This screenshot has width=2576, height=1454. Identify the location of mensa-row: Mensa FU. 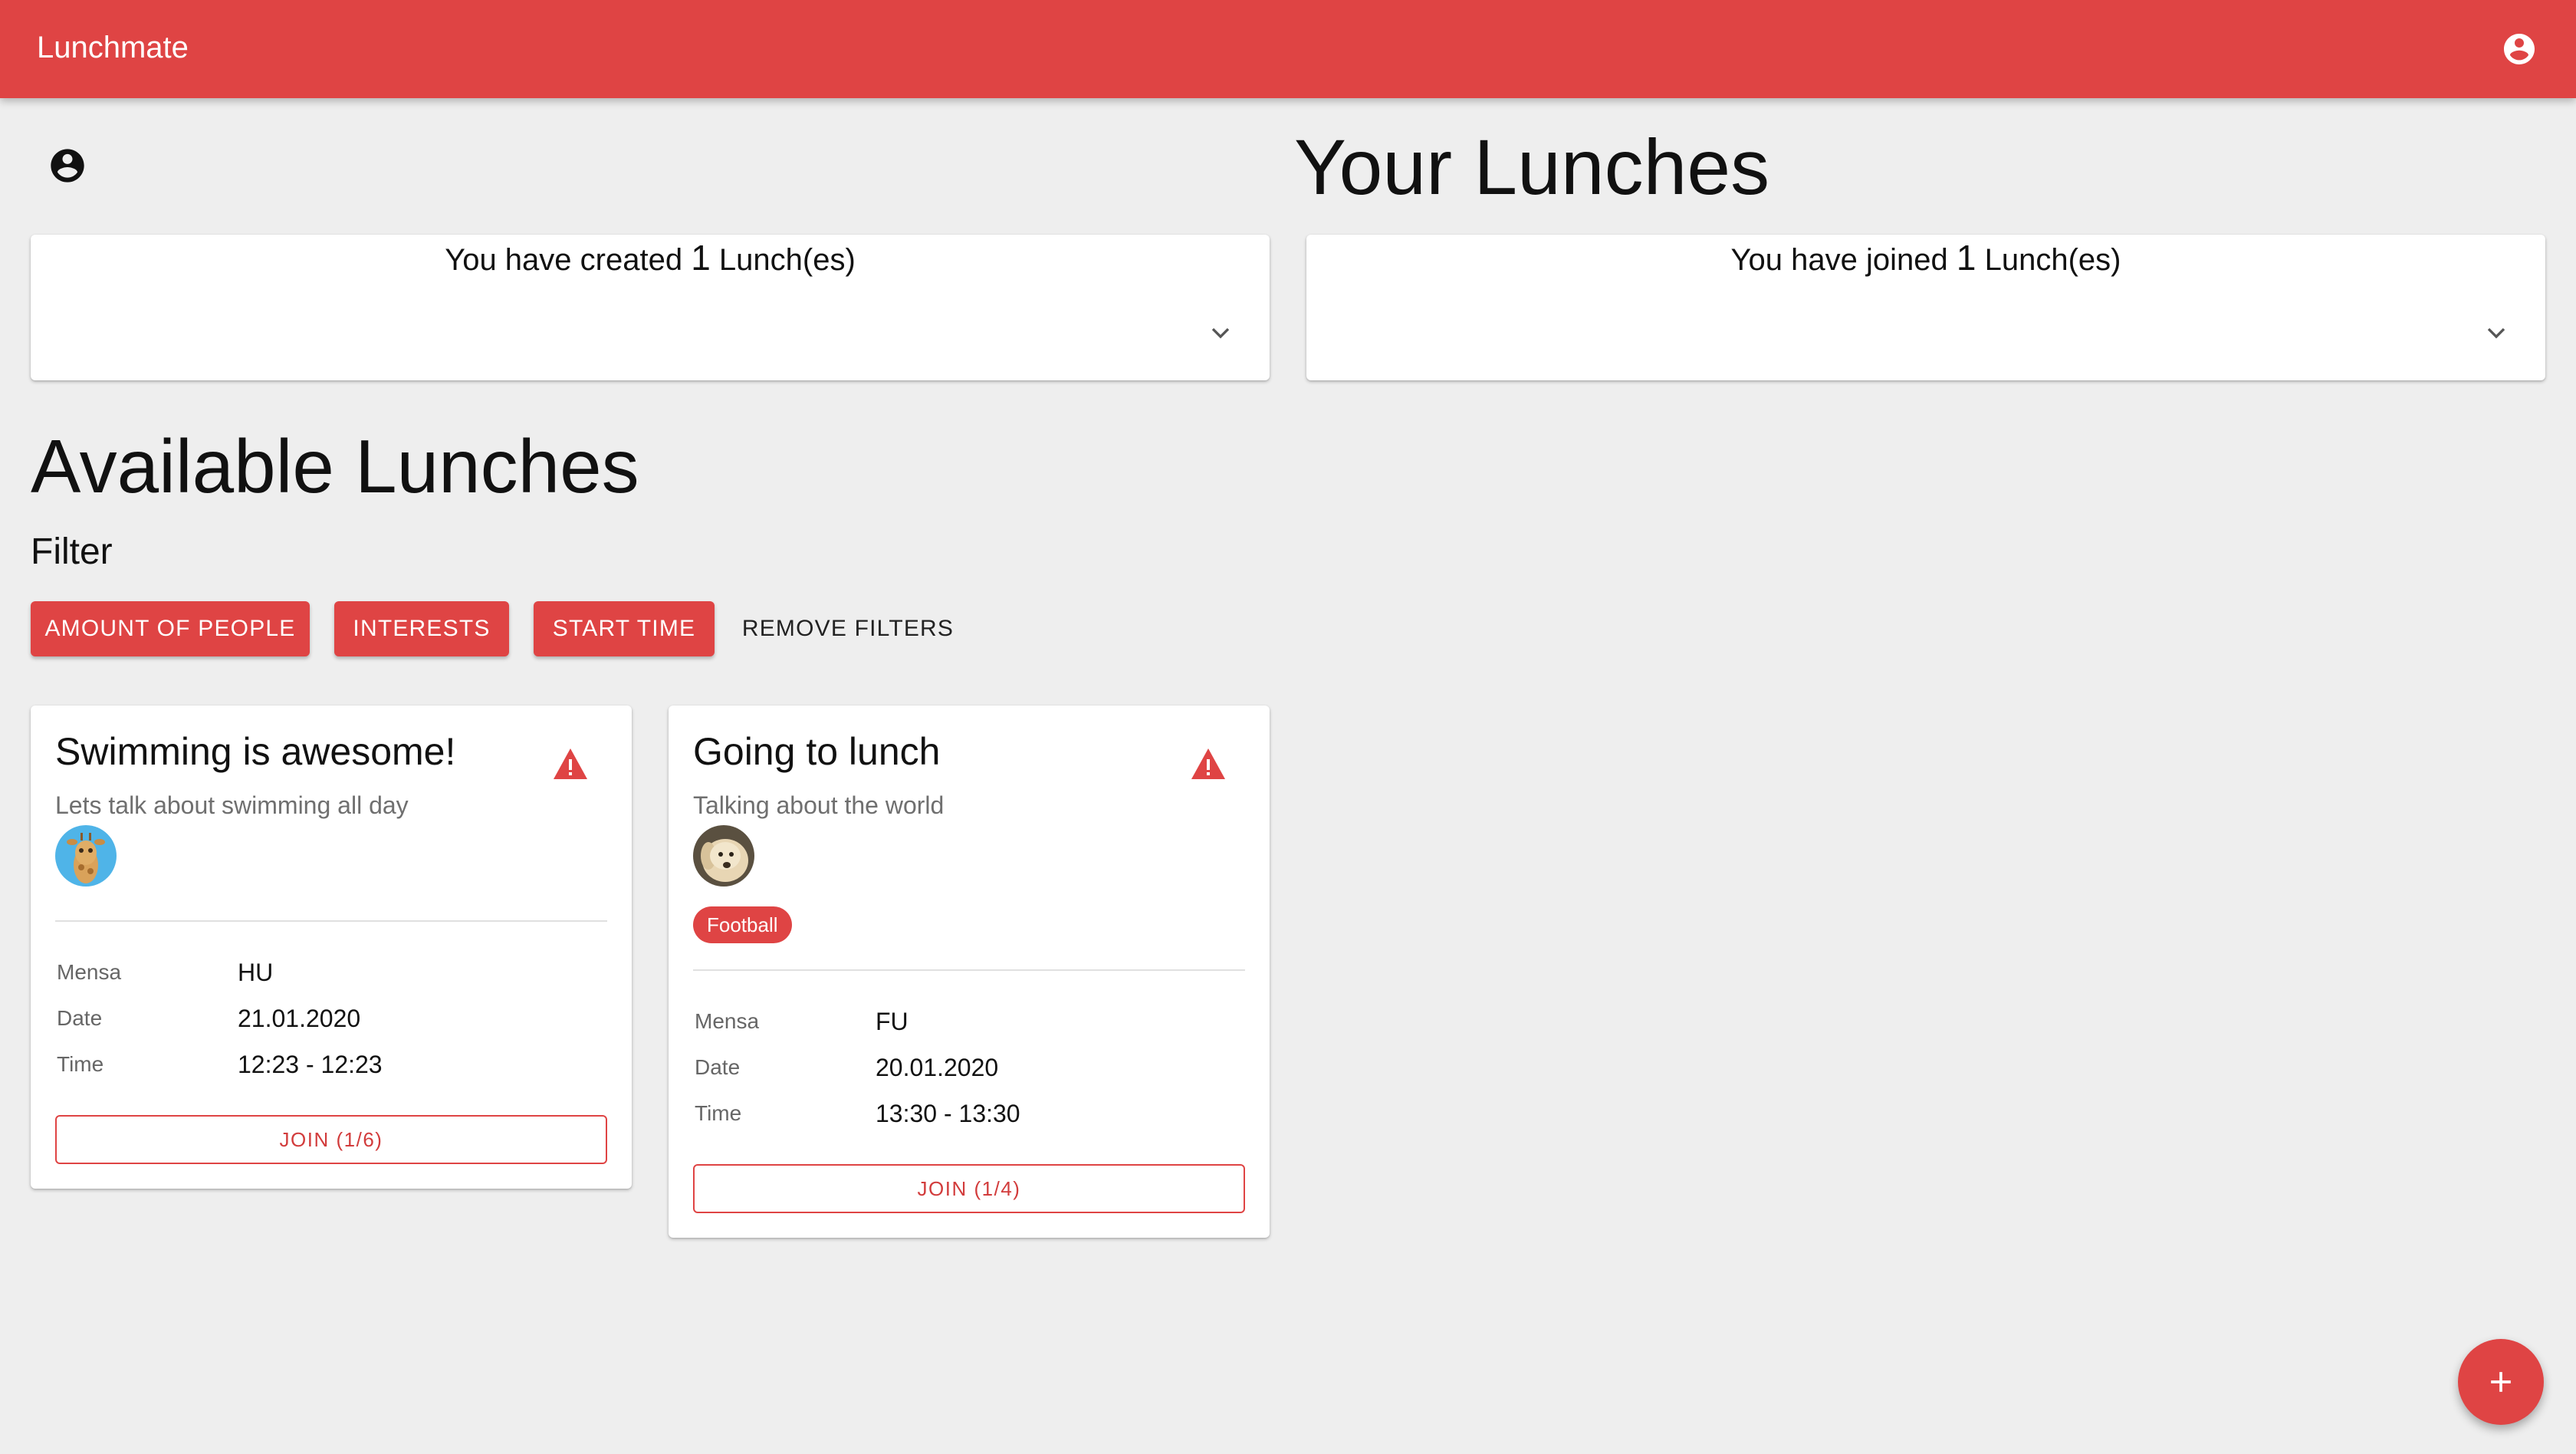
(963, 1021).